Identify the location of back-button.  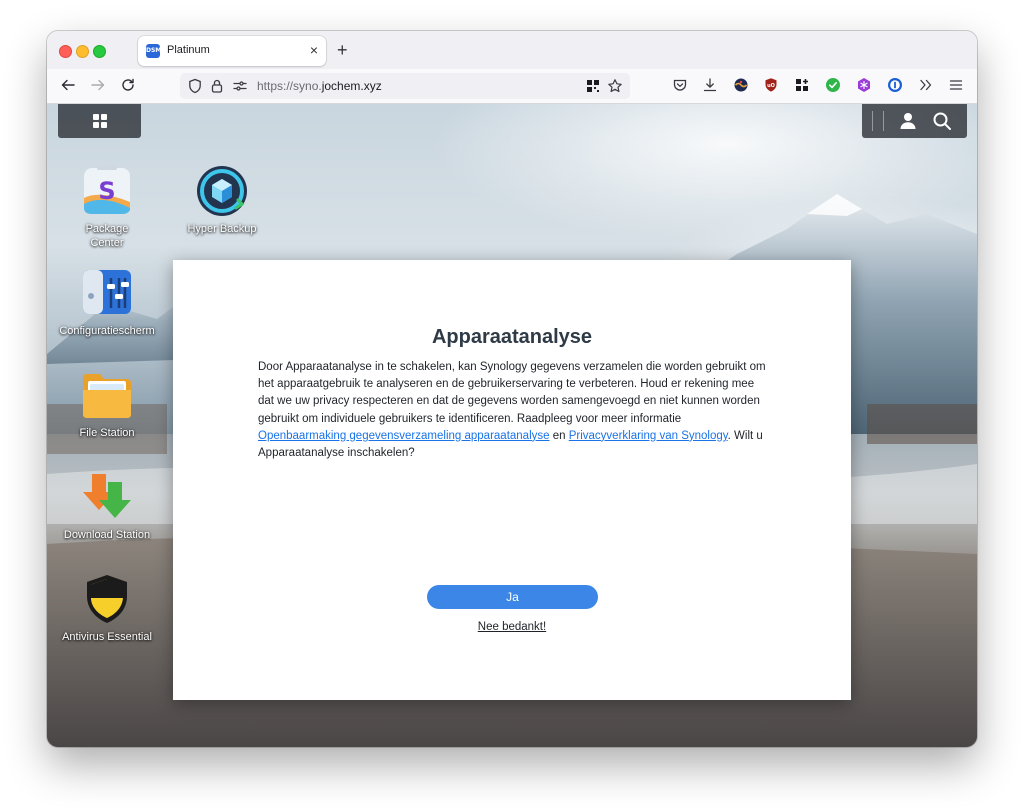
(68, 86).